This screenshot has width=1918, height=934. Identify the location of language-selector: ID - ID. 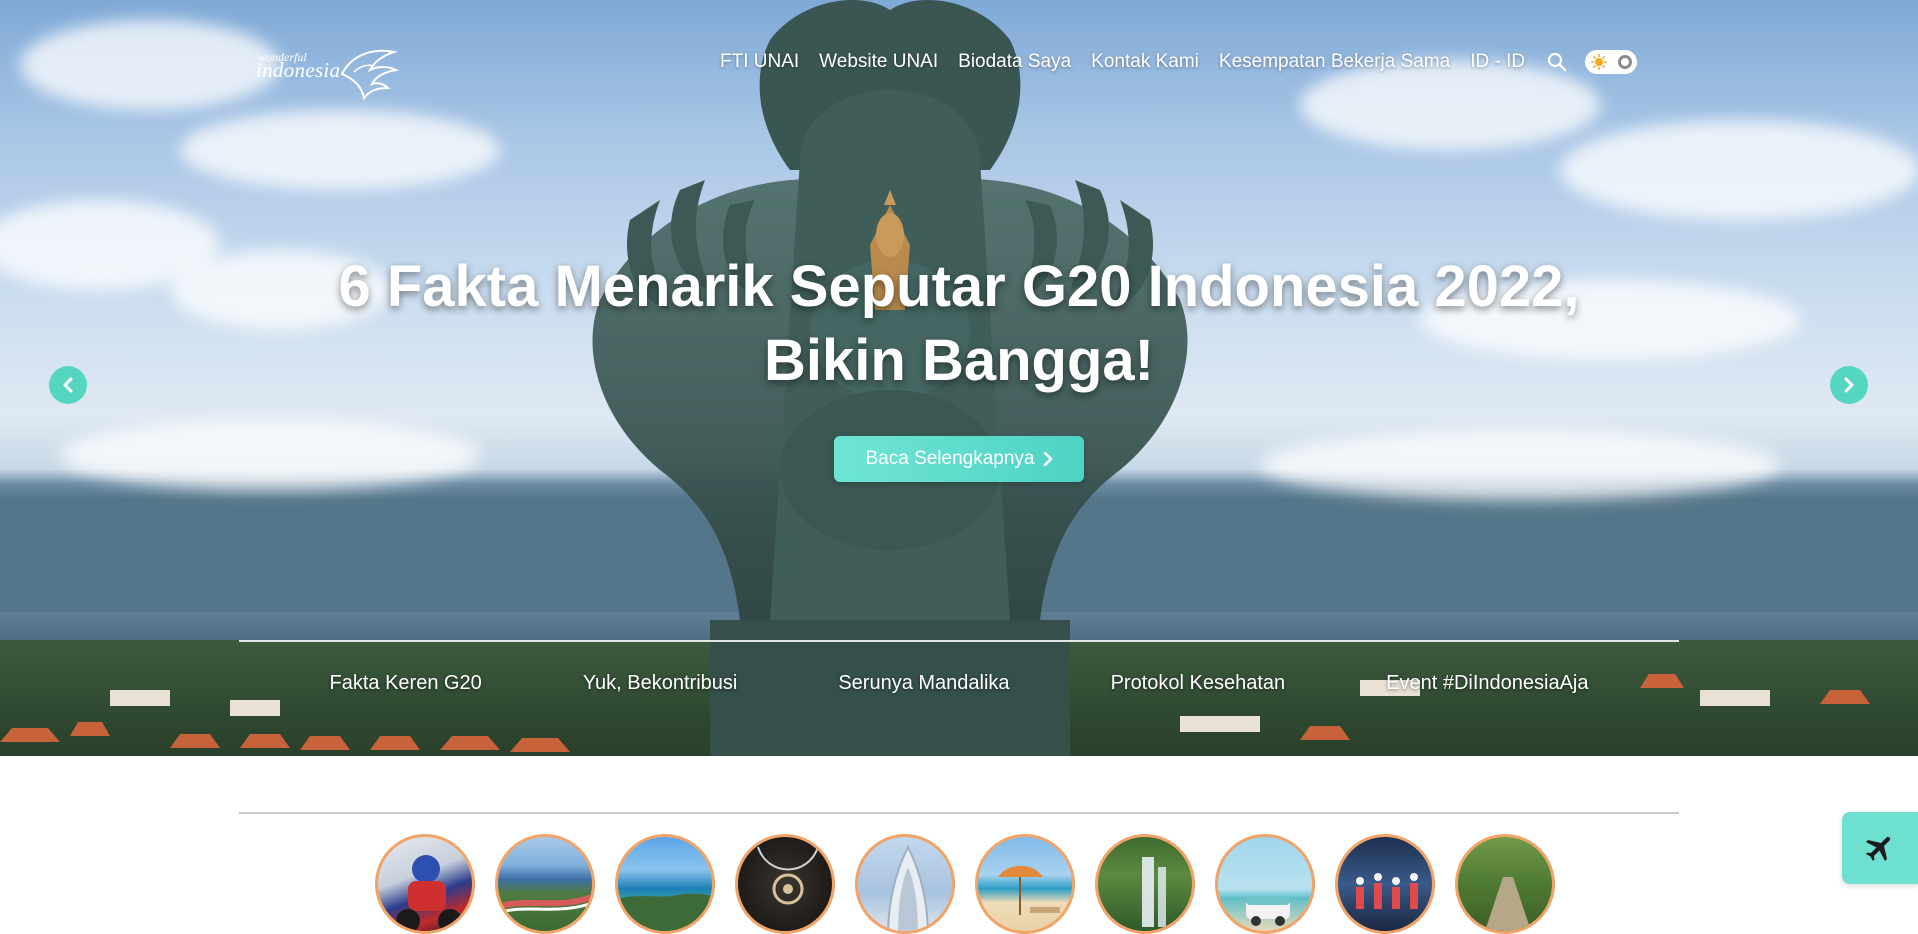
(1497, 62).